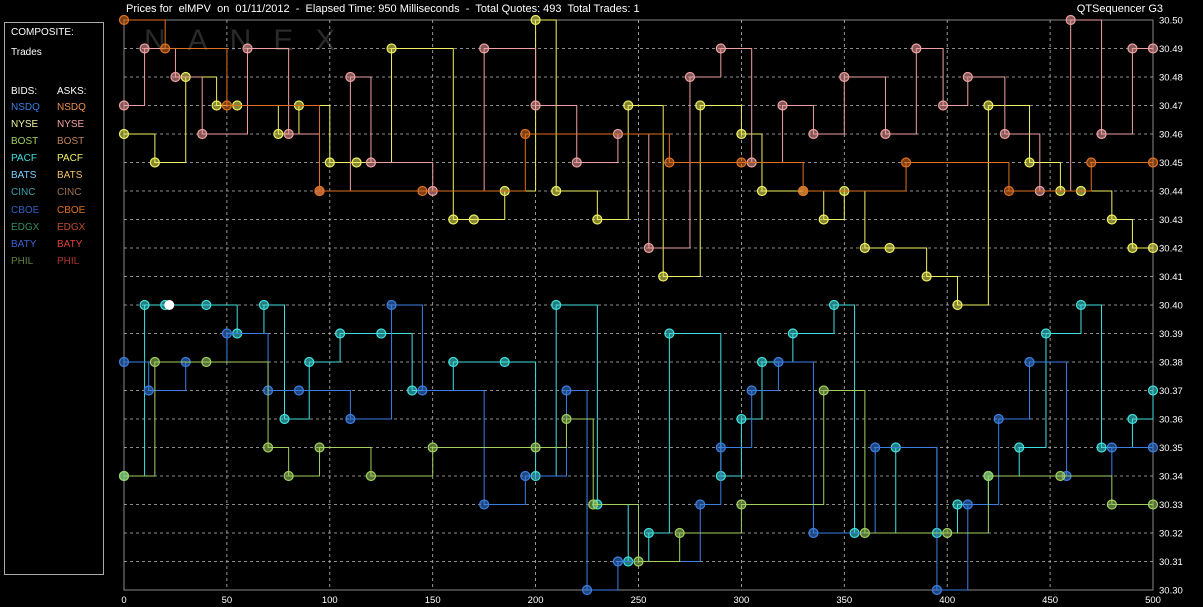 The height and width of the screenshot is (607, 1203). I want to click on y-tick-label: 30.39, so click(1171, 334).